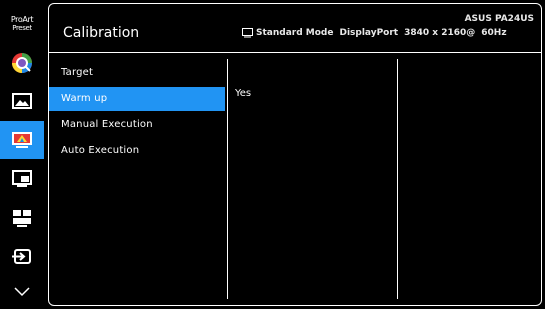 Image resolution: width=545 pixels, height=309 pixels. I want to click on monitor-icon, so click(247, 33).